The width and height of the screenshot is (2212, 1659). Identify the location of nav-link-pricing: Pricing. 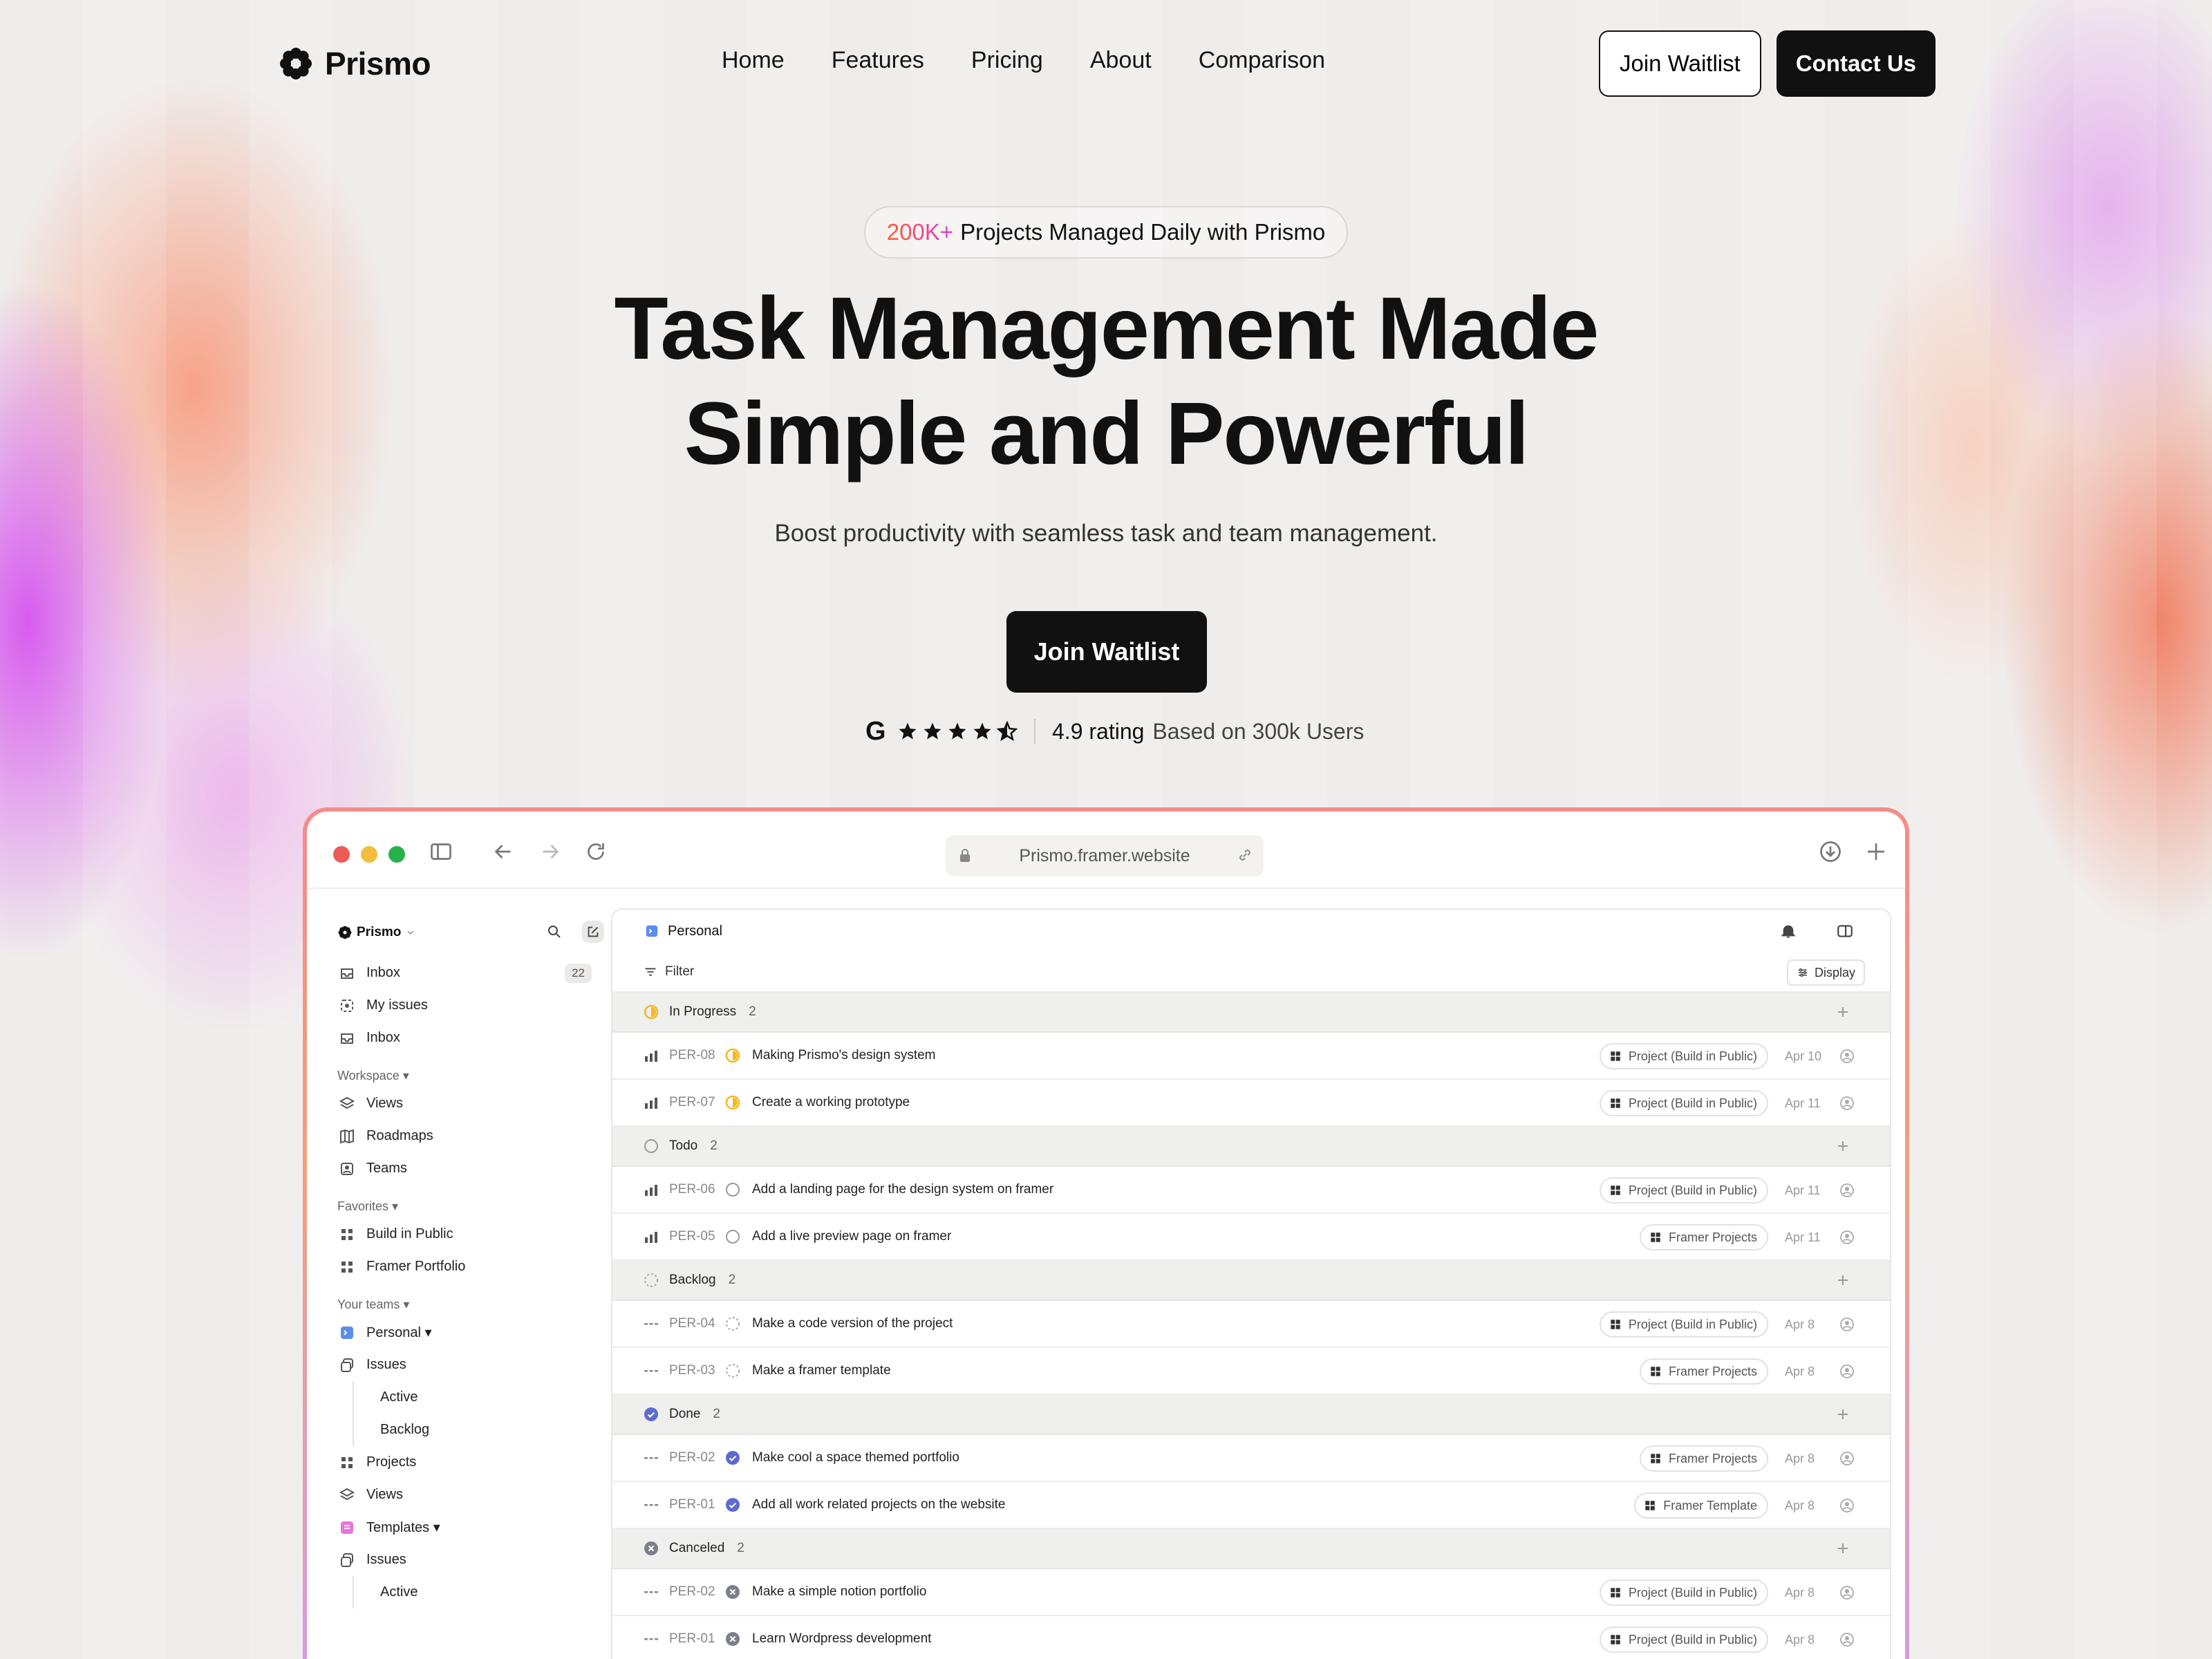
(1007, 61).